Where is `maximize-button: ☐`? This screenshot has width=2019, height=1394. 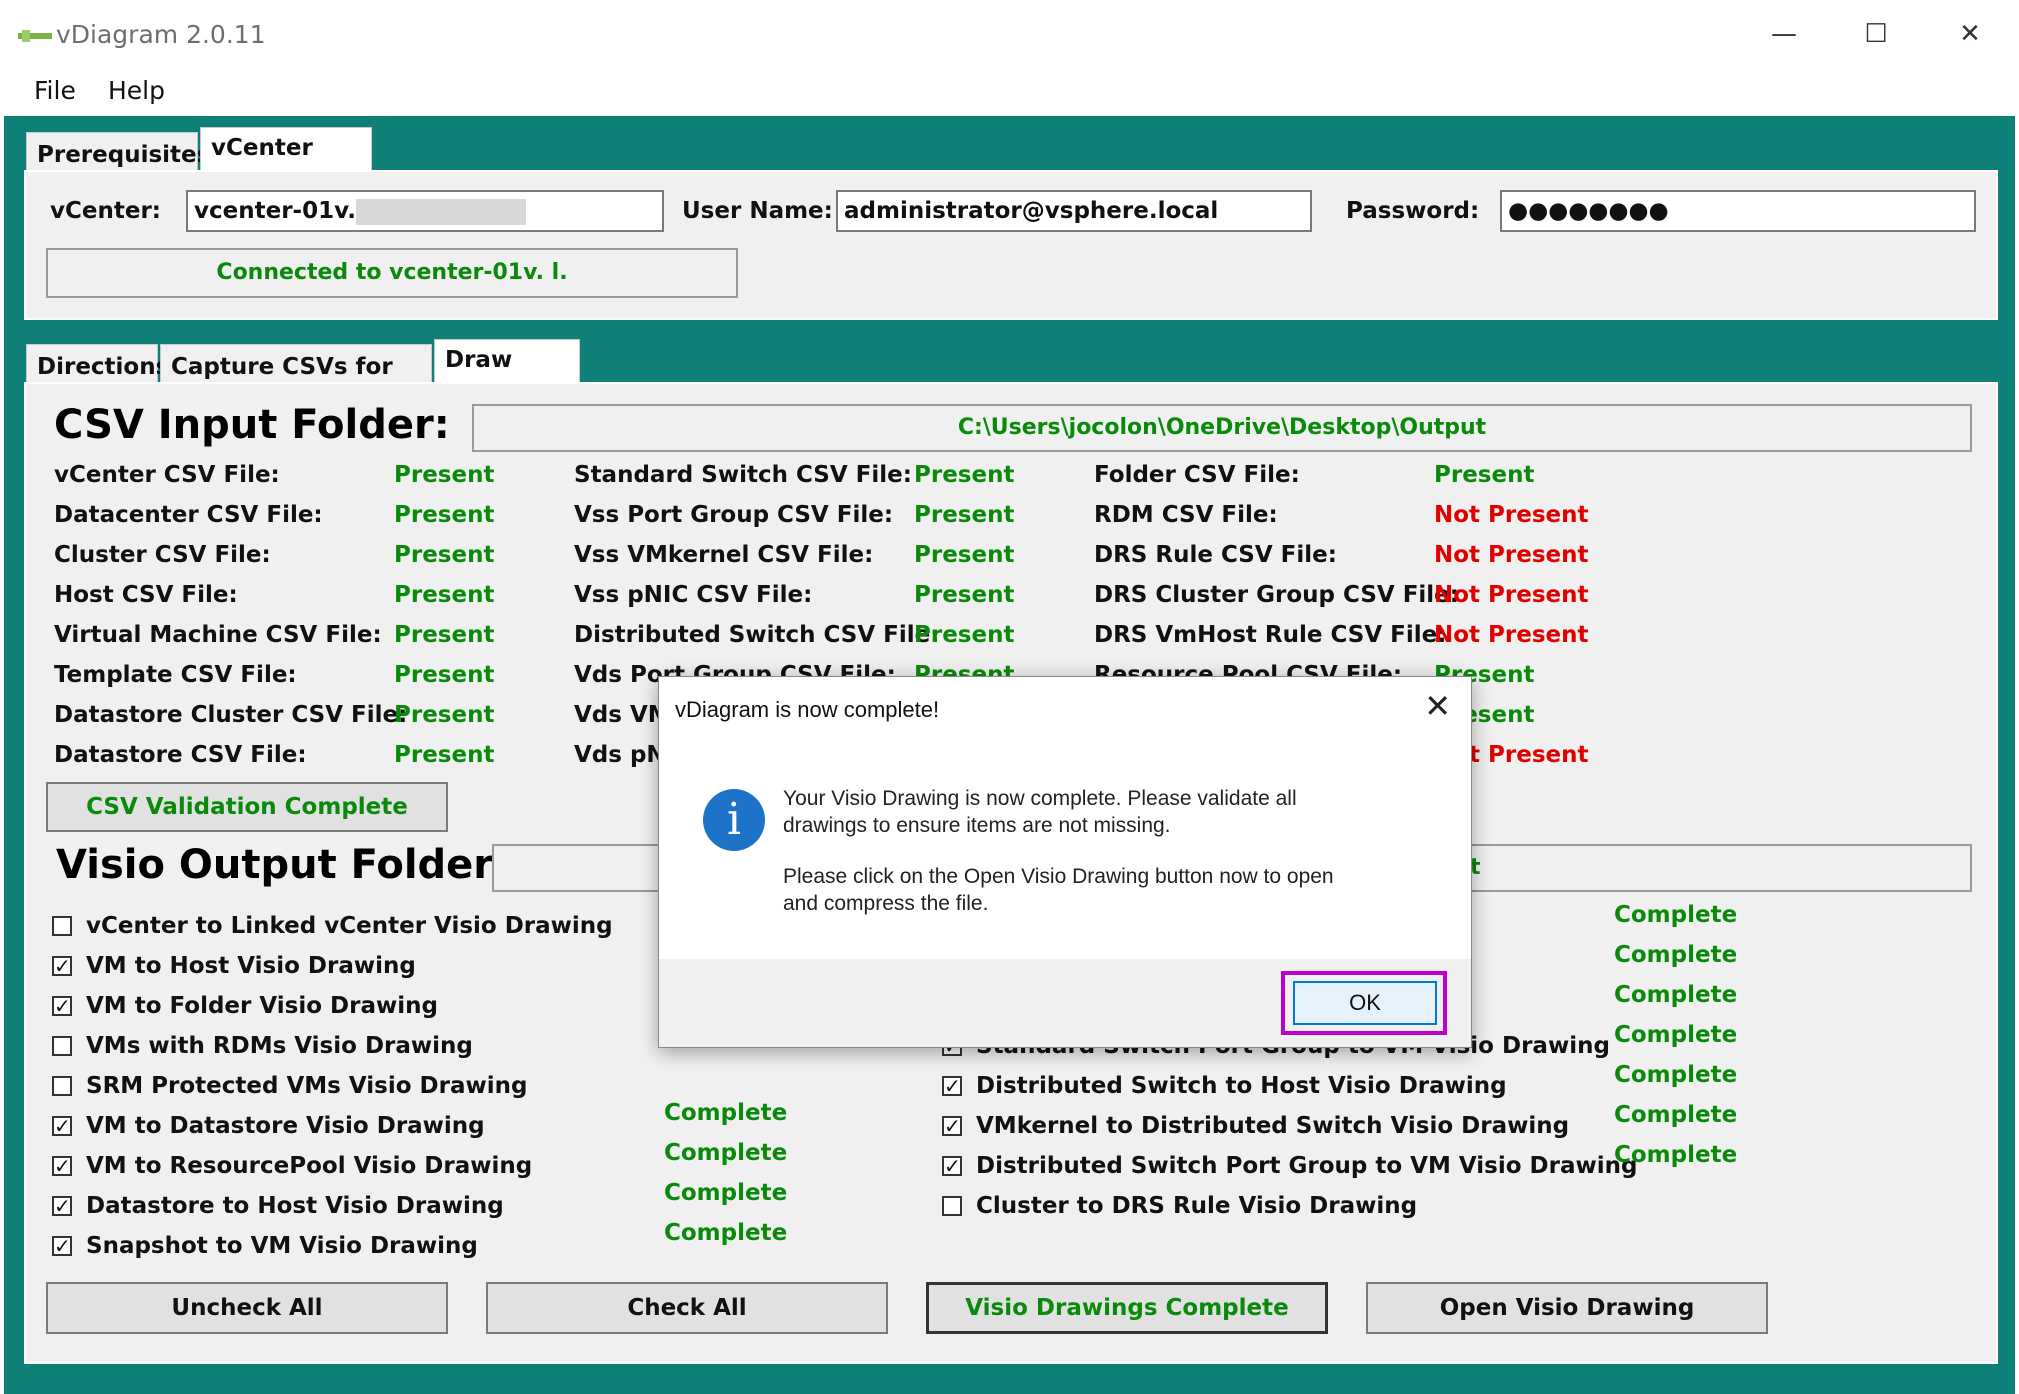
maximize-button: ☐ is located at coordinates (1876, 34).